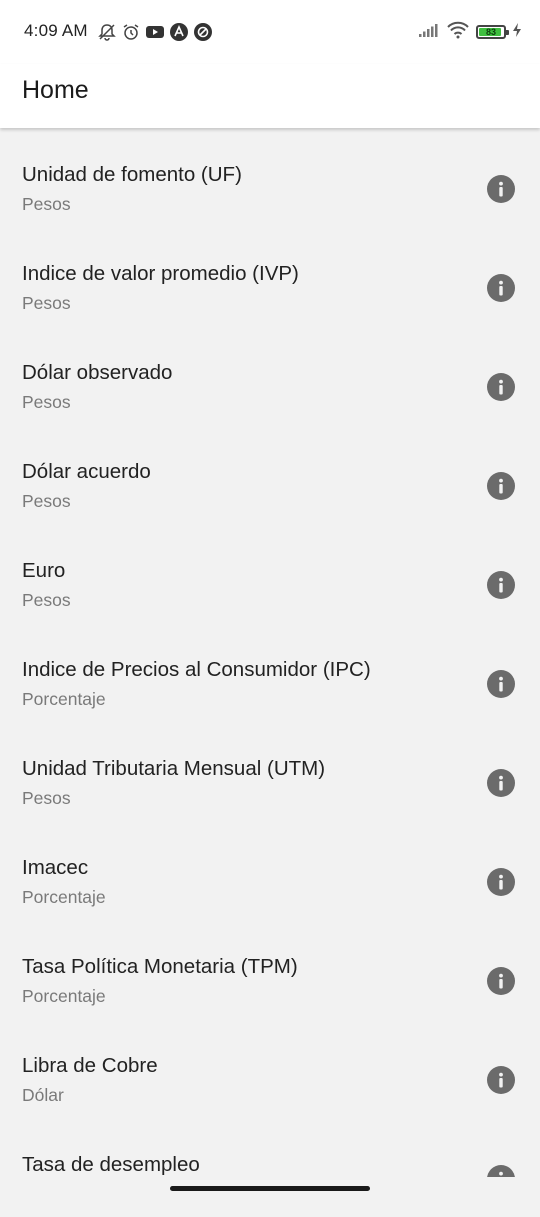  What do you see at coordinates (270, 1068) in the screenshot?
I see `list-item: Libra de Cobre Dólar` at bounding box center [270, 1068].